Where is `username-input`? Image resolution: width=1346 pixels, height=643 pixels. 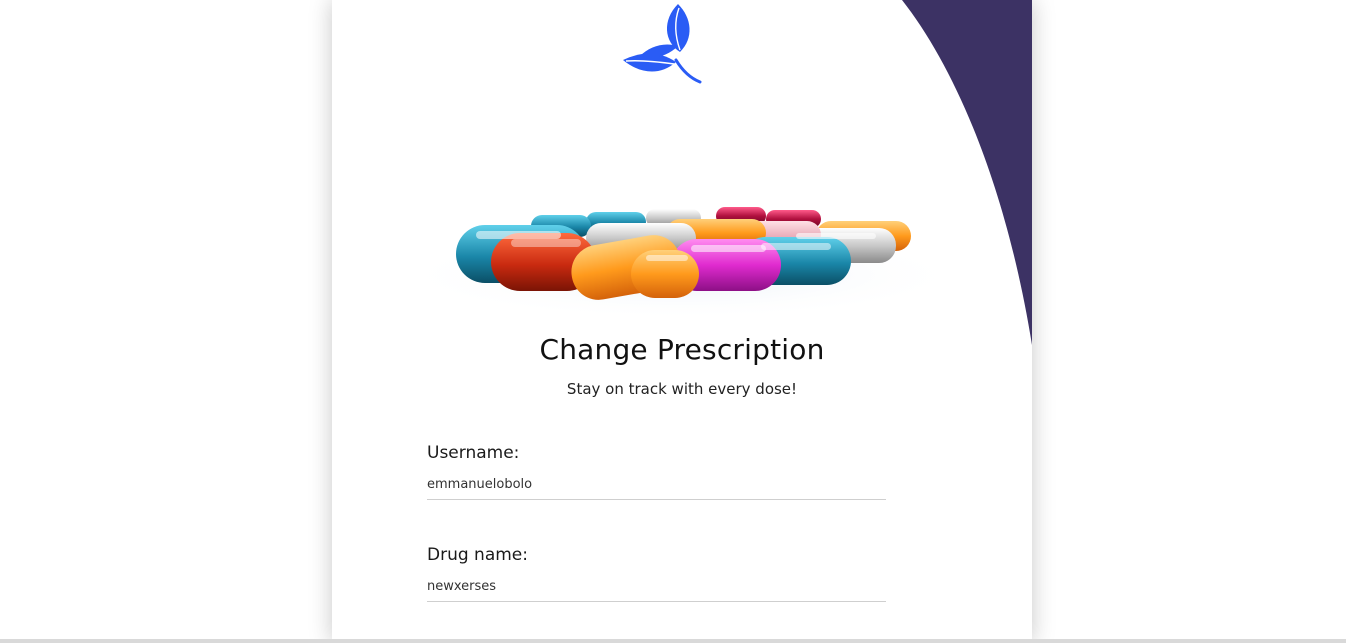 username-input is located at coordinates (656, 486).